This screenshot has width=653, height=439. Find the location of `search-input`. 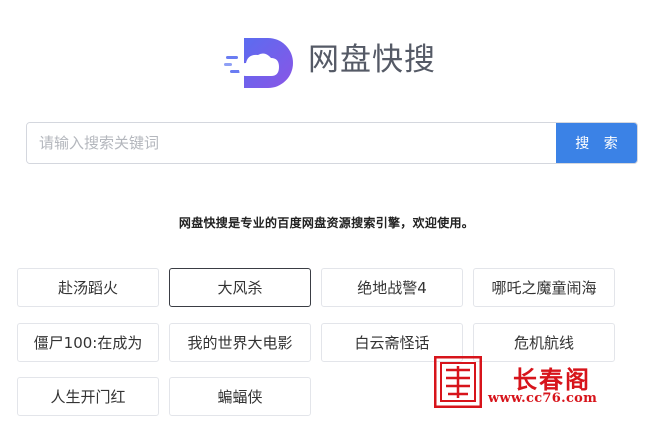

search-input is located at coordinates (291, 143).